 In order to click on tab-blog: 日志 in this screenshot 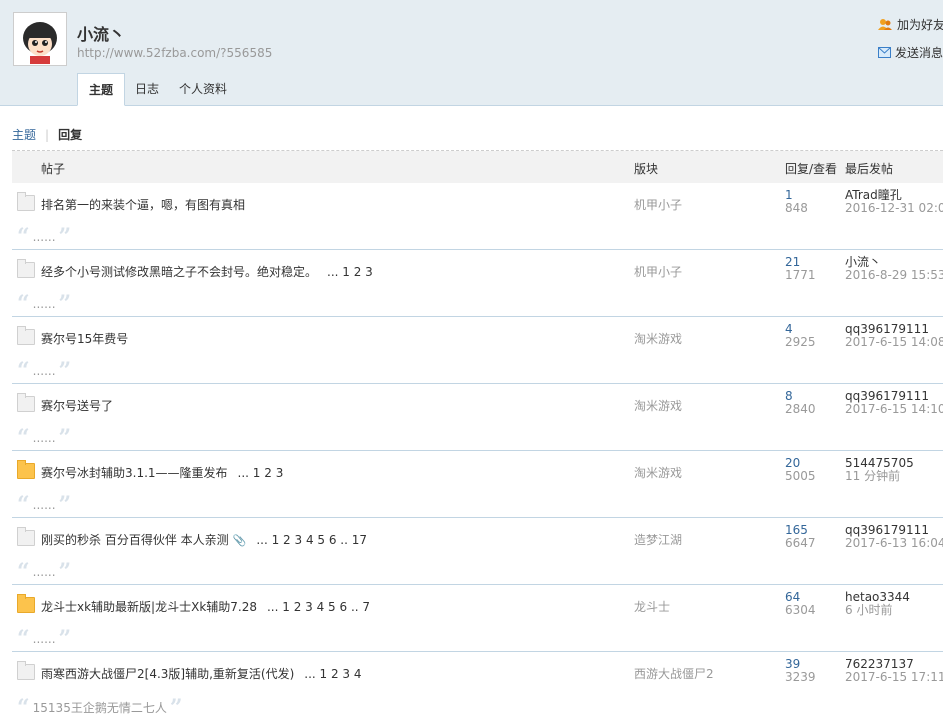, I will do `click(147, 89)`.